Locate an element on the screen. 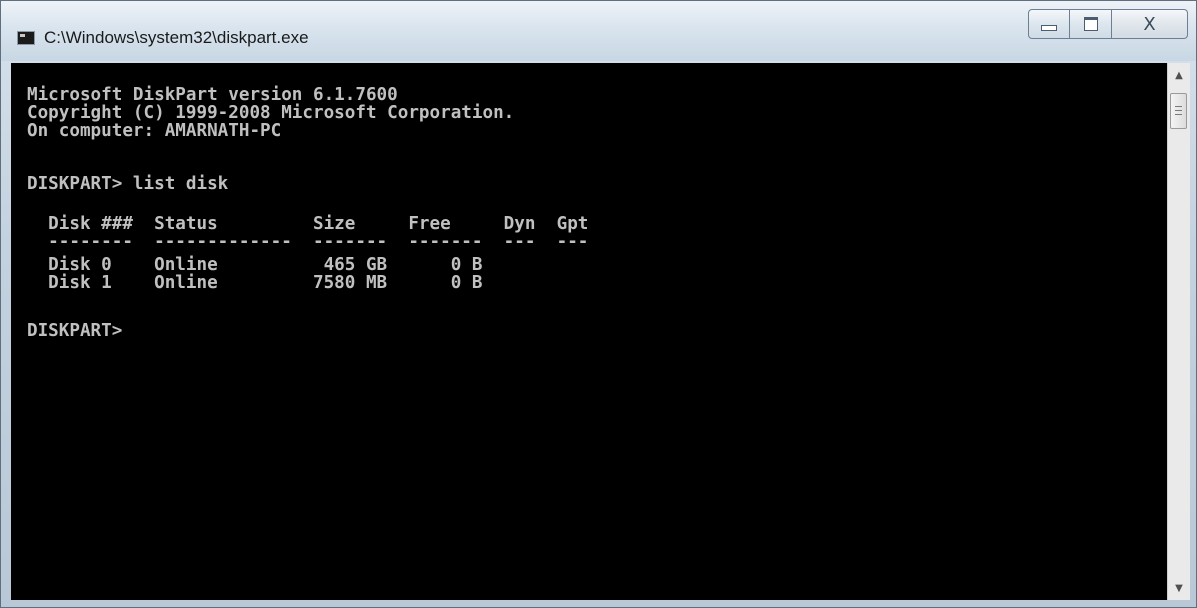  scroll-down-arrow-icon: ▼ is located at coordinates (1179, 588).